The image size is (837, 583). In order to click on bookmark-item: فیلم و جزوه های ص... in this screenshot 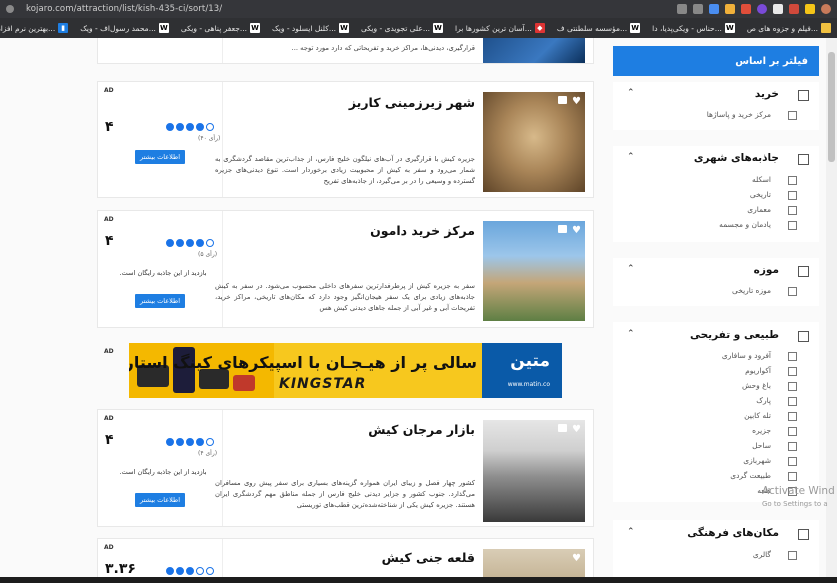, I will do `click(789, 28)`.